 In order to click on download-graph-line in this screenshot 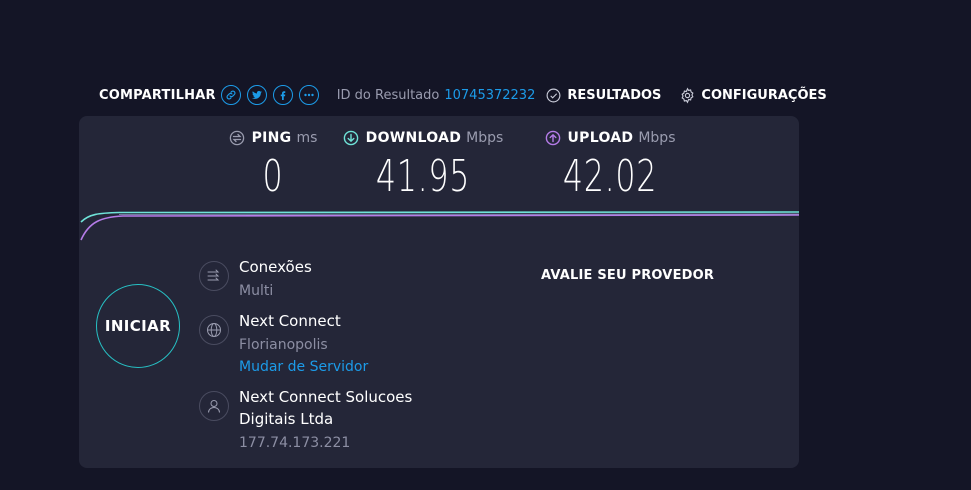, I will do `click(439, 217)`.